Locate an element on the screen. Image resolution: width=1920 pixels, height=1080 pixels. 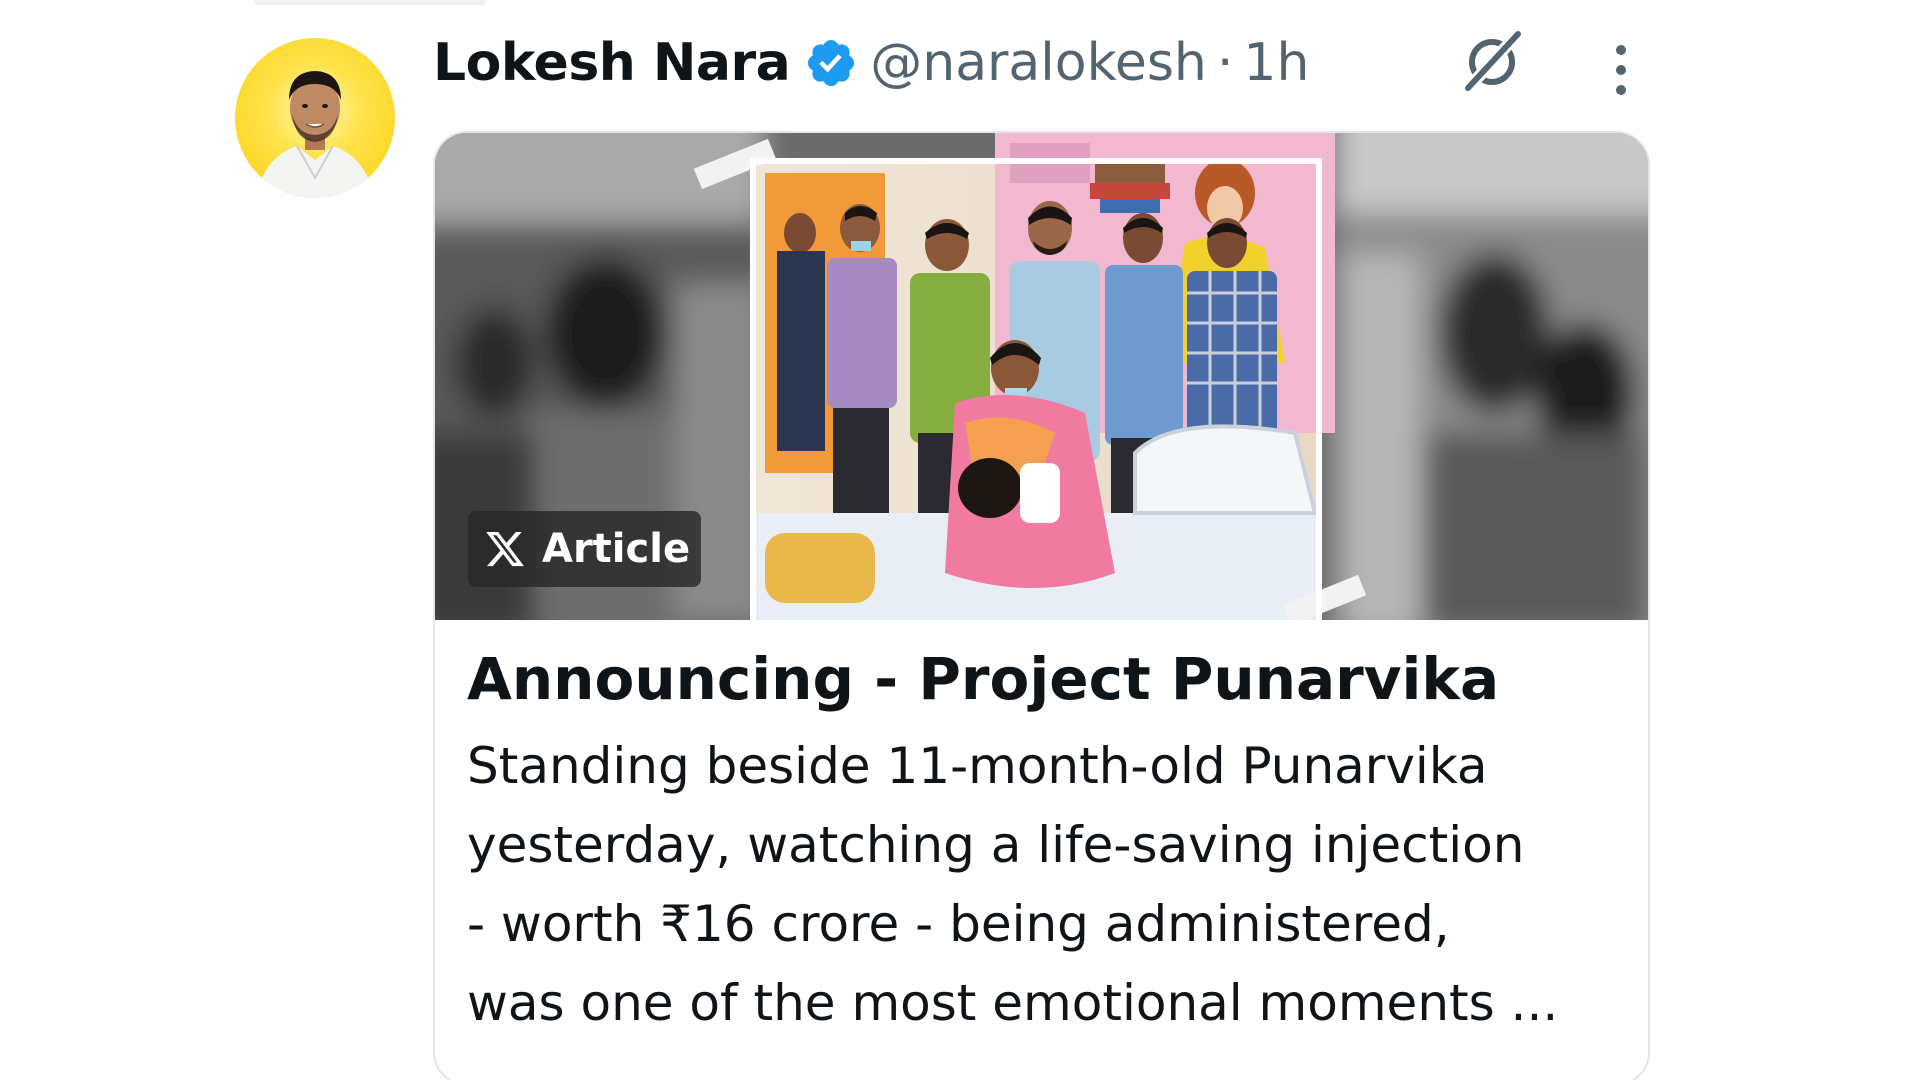
user-handle: @naralokesh is located at coordinates (1038, 63).